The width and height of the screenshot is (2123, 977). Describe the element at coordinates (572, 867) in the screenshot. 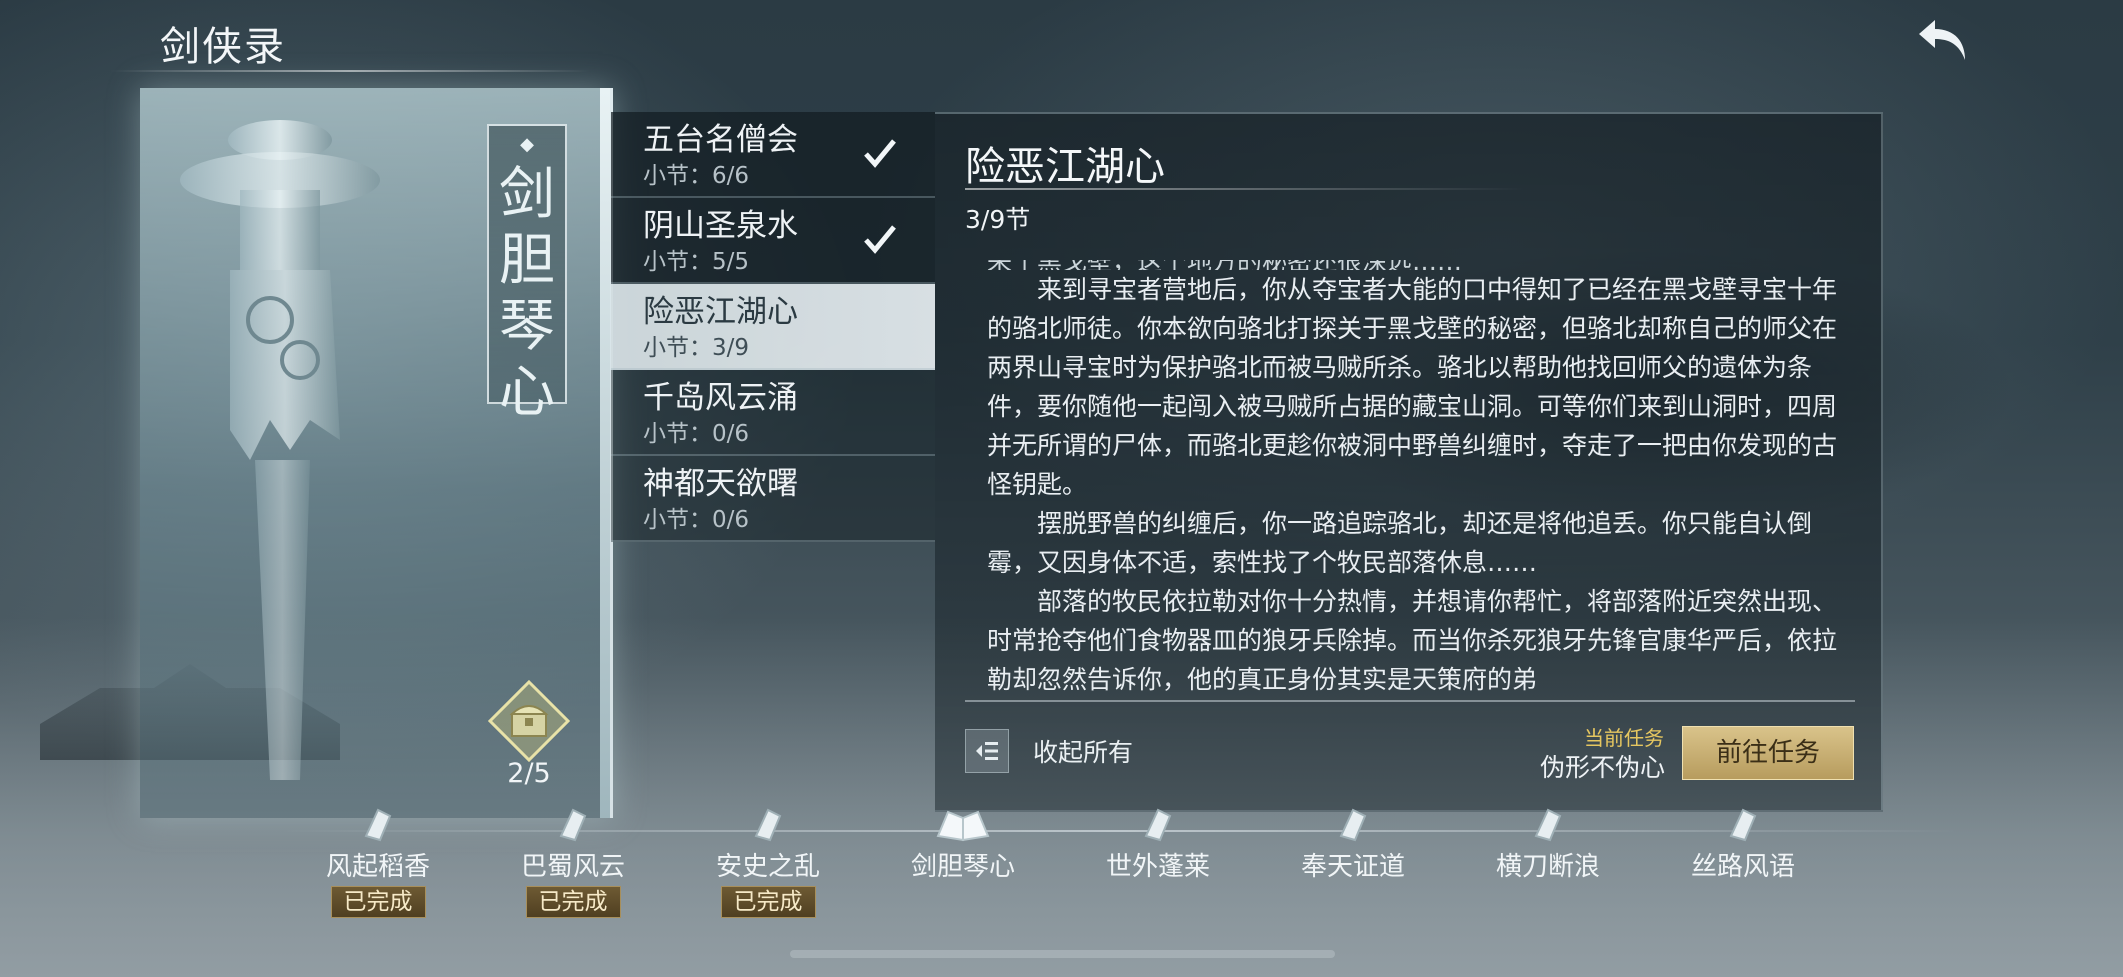

I see `timeline-name: 巴蜀风云` at that location.